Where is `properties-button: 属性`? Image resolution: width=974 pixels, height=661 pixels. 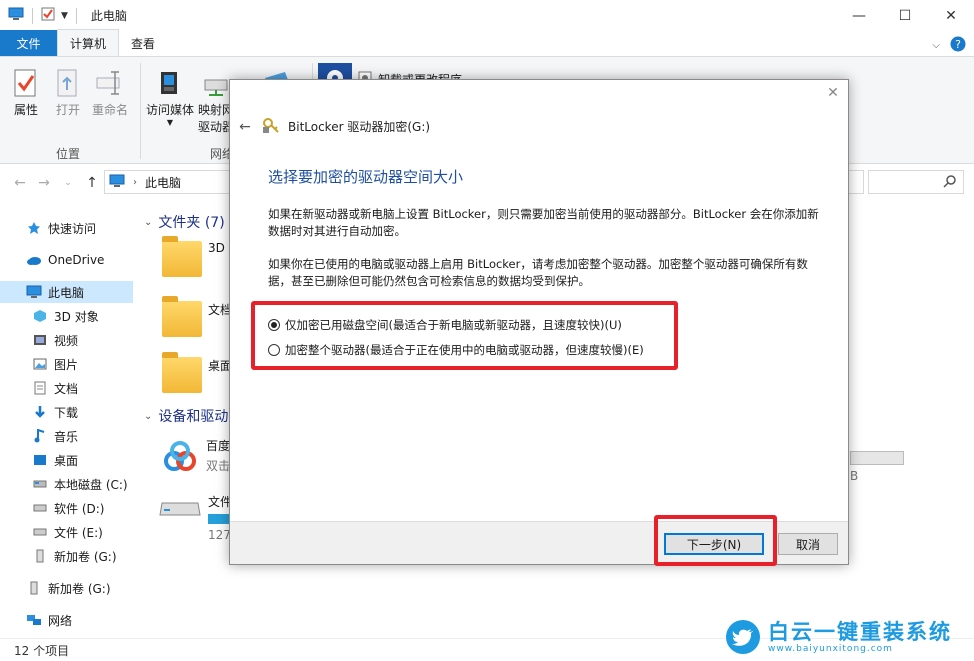 properties-button: 属性 is located at coordinates (26, 91).